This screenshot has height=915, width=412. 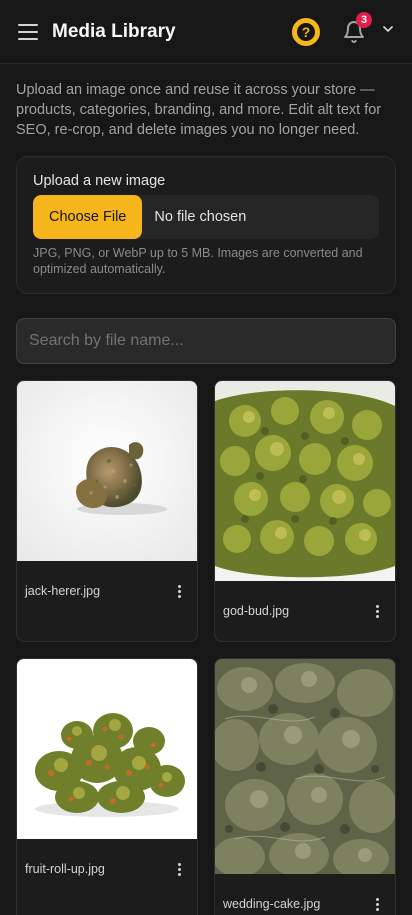 What do you see at coordinates (305, 894) in the screenshot?
I see `card-footer: wedding-cake.jpg` at bounding box center [305, 894].